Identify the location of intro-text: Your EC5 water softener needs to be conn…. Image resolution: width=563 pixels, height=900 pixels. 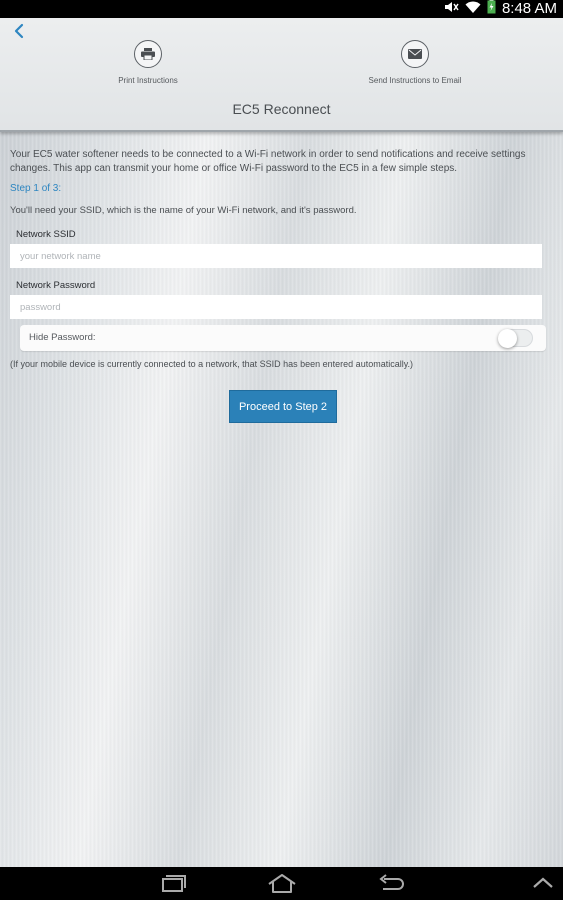
(268, 161).